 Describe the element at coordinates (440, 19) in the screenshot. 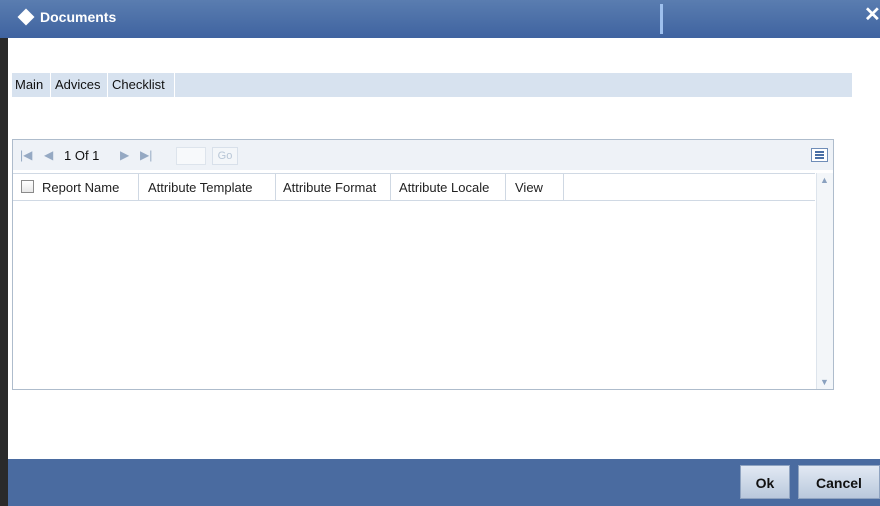

I see `title-bar: Documents ✕` at that location.